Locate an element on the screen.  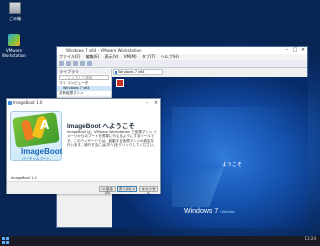
guest-welcome-text: ようこそ is located at coordinates (232, 165).